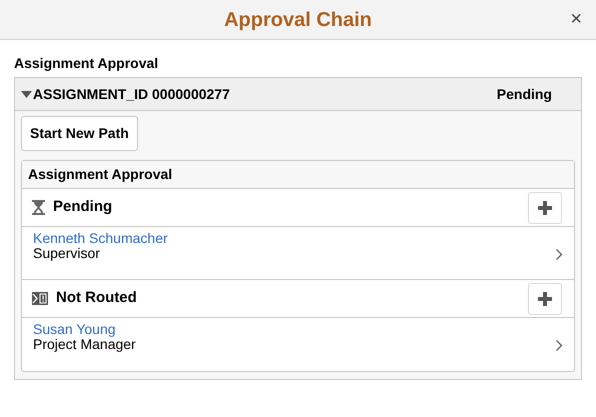  I want to click on dialog-title: Approval Chain, so click(298, 20).